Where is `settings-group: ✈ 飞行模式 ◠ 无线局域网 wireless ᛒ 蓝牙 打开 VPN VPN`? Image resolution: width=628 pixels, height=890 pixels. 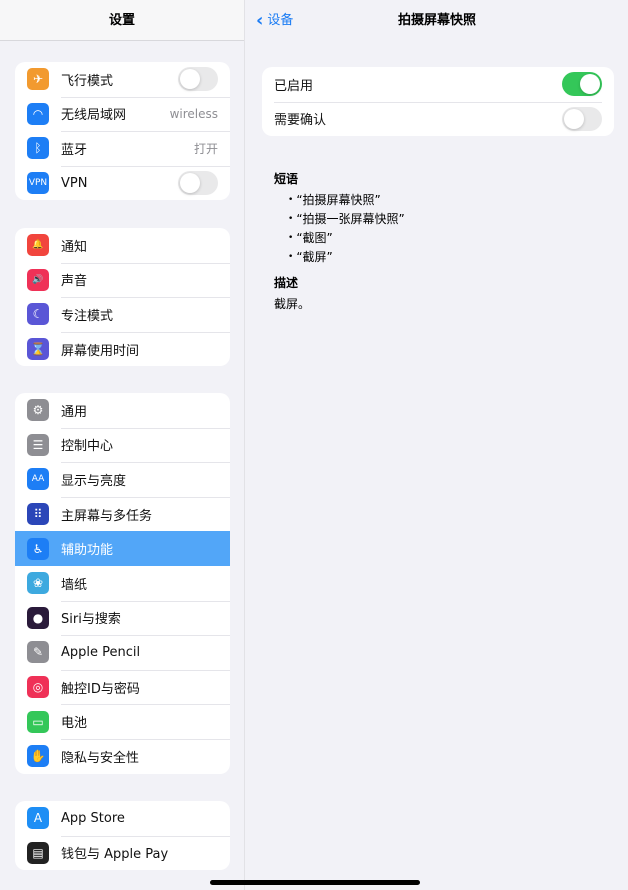
settings-group: ✈ 飞行模式 ◠ 无线局域网 wireless ᛒ 蓝牙 打开 VPN VPN is located at coordinates (122, 131).